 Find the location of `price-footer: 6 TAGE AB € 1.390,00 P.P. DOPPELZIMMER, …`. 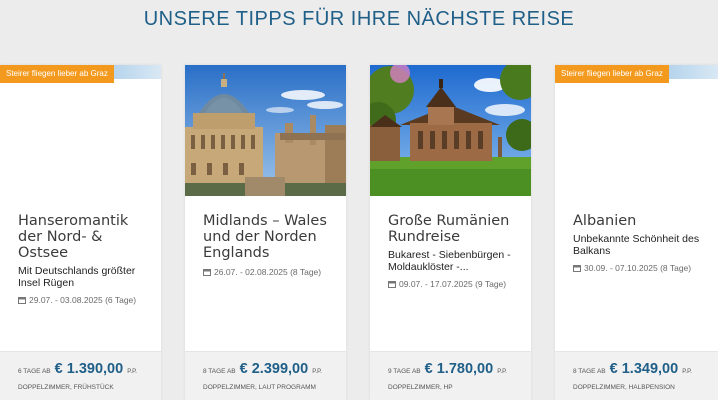

price-footer: 6 TAGE AB € 1.390,00 P.P. DOPPELZIMMER, … is located at coordinates (80, 375).